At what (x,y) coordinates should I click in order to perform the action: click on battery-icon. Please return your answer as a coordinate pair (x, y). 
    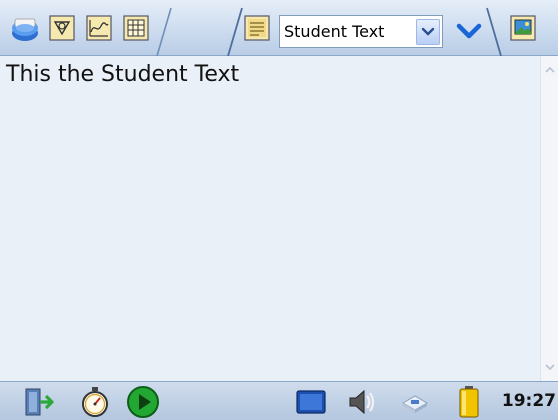
    Looking at the image, I should click on (469, 402).